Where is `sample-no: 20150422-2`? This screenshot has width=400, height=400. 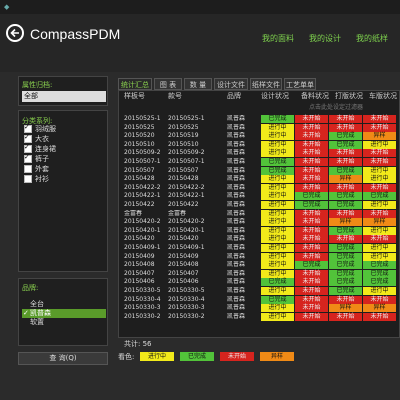 sample-no: 20150422-2 is located at coordinates (142, 187).